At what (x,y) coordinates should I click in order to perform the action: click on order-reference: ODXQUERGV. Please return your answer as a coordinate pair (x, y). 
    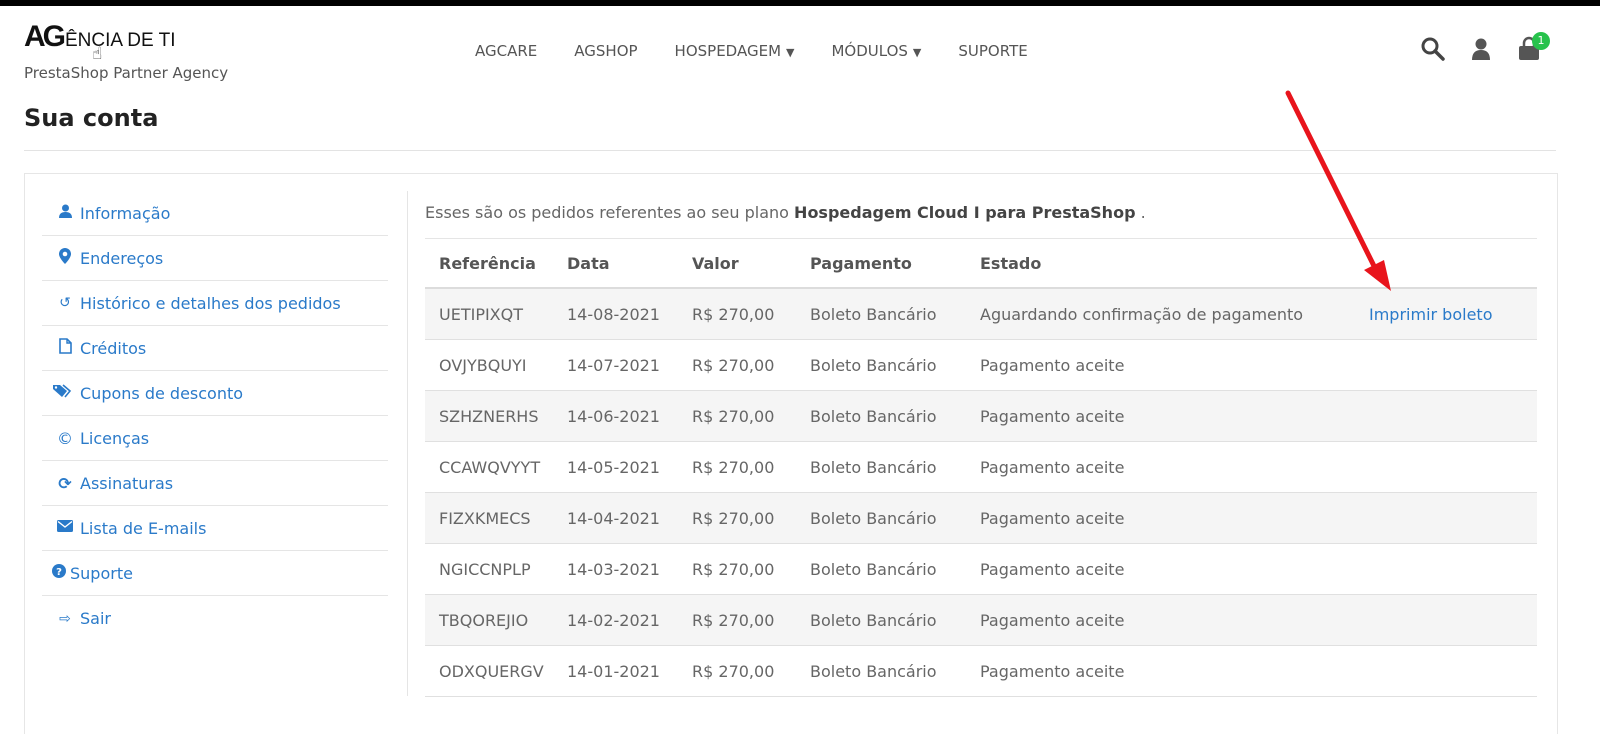
    Looking at the image, I should click on (496, 671).